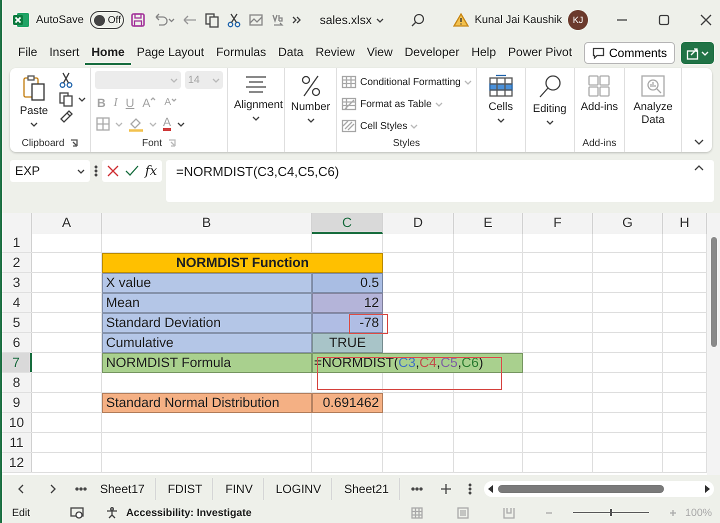  What do you see at coordinates (50, 171) in the screenshot?
I see `name-box: EXP` at bounding box center [50, 171].